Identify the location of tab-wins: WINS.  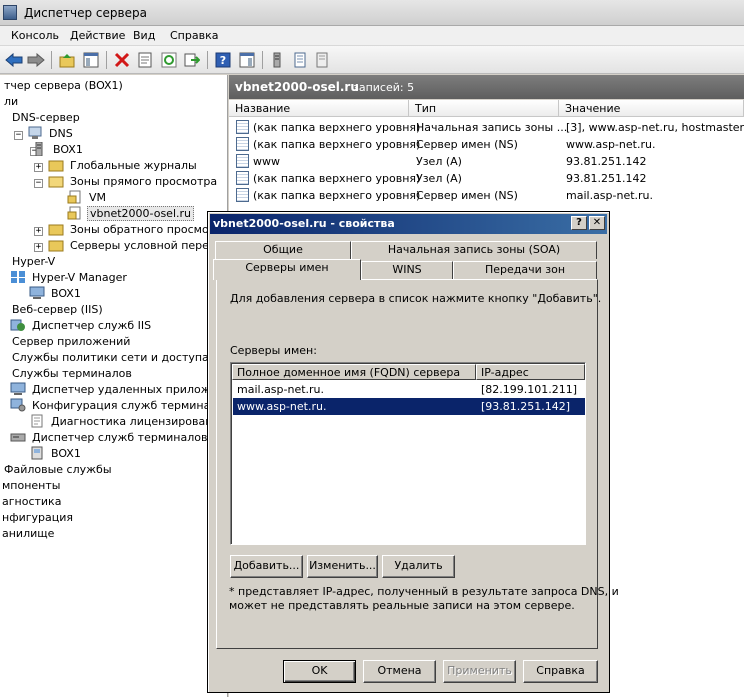
(407, 270).